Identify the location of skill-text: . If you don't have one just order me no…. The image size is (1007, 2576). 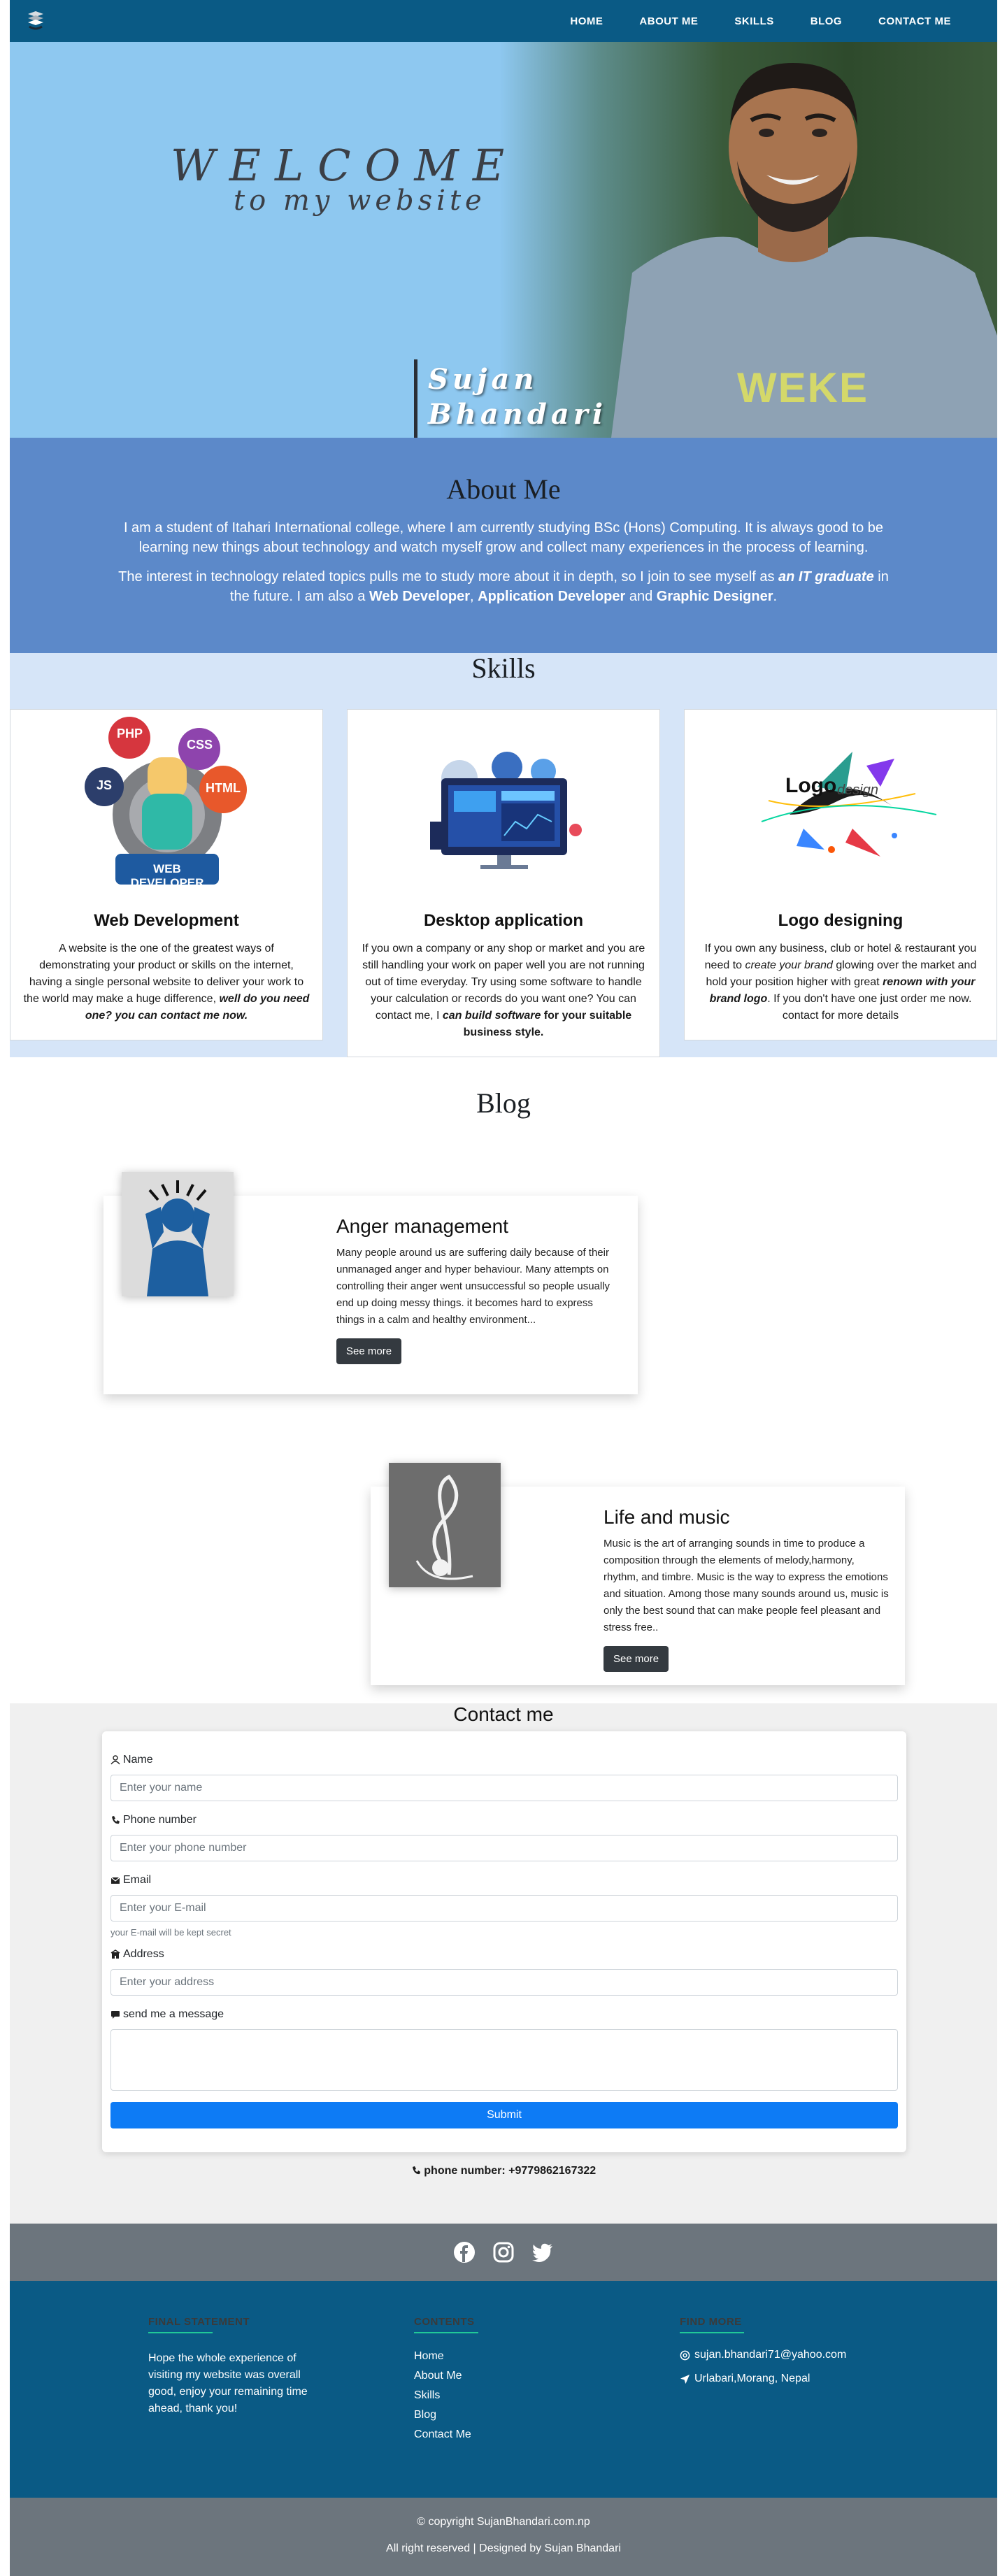
(869, 1007).